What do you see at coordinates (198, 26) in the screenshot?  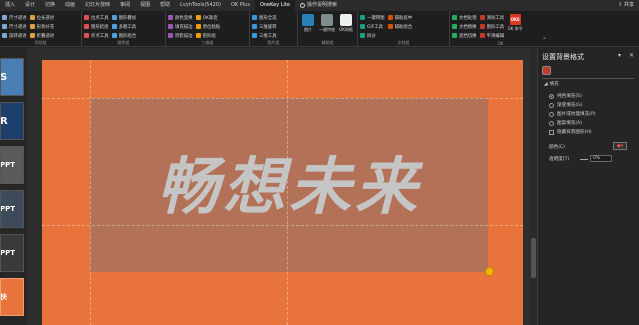 I see `paste-icon` at bounding box center [198, 26].